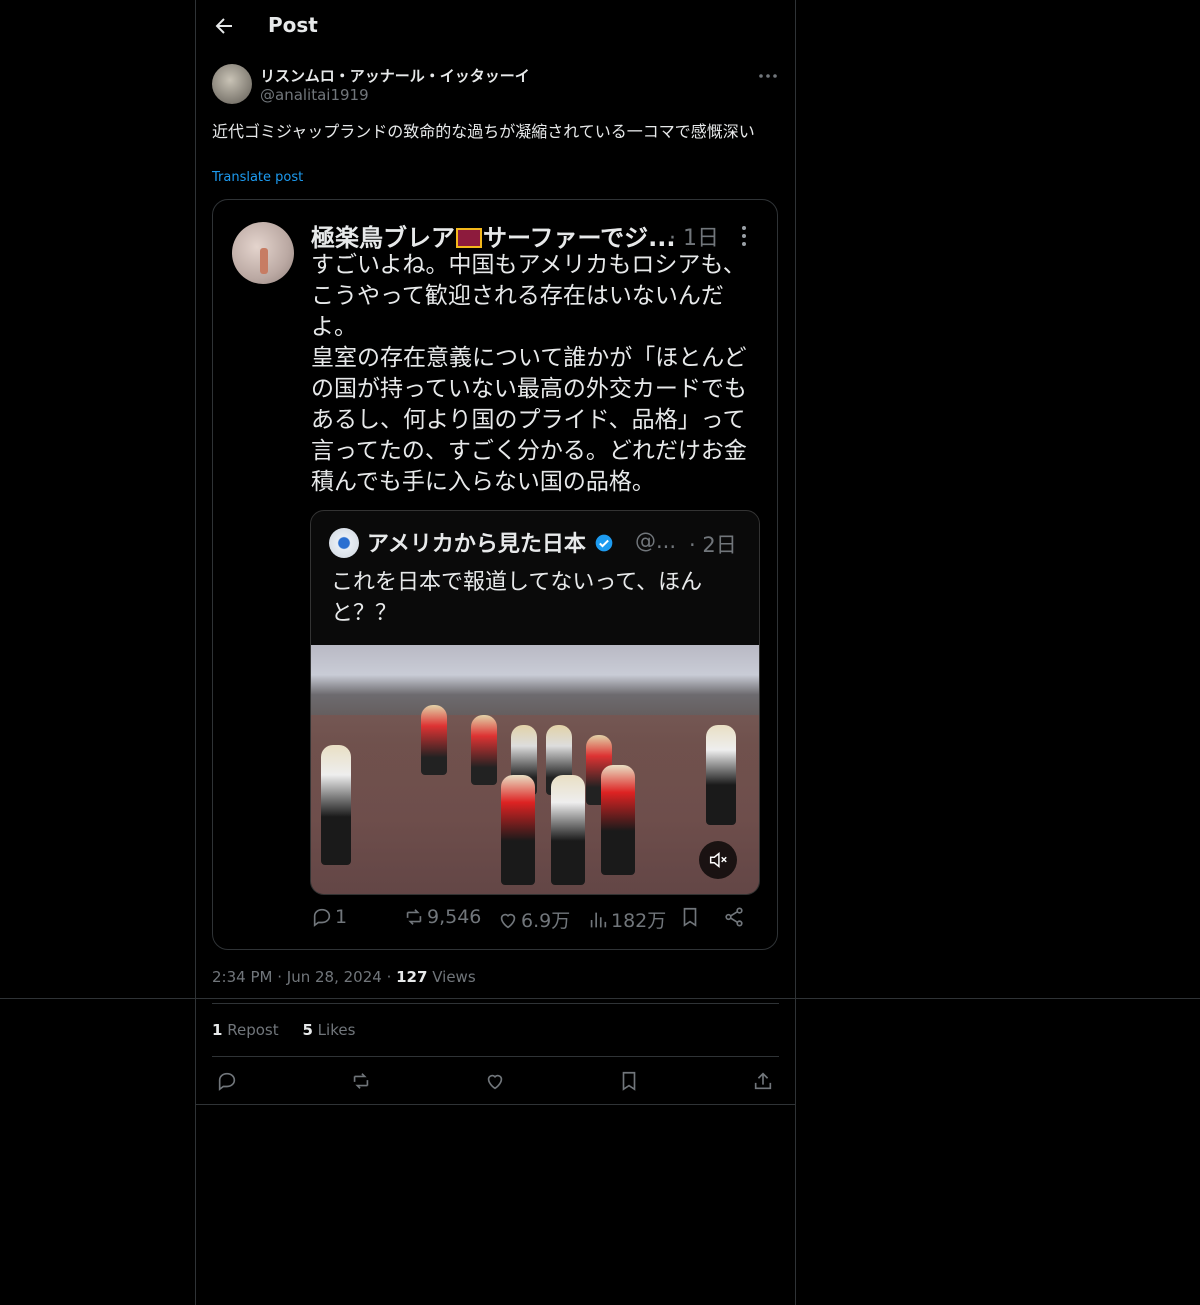 The width and height of the screenshot is (1200, 1305). What do you see at coordinates (546, 921) in the screenshot?
I see `screenshot-likes-count: 6.9万` at bounding box center [546, 921].